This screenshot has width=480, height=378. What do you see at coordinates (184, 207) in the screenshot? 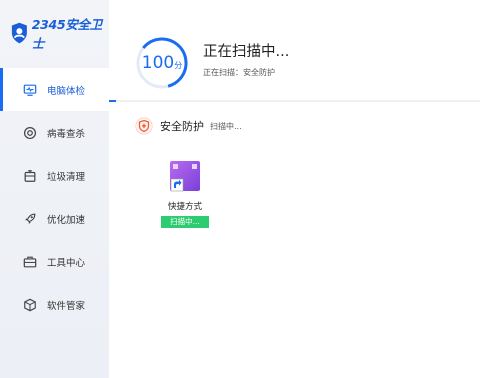
I see `scan-item-label: 快捷方式` at bounding box center [184, 207].